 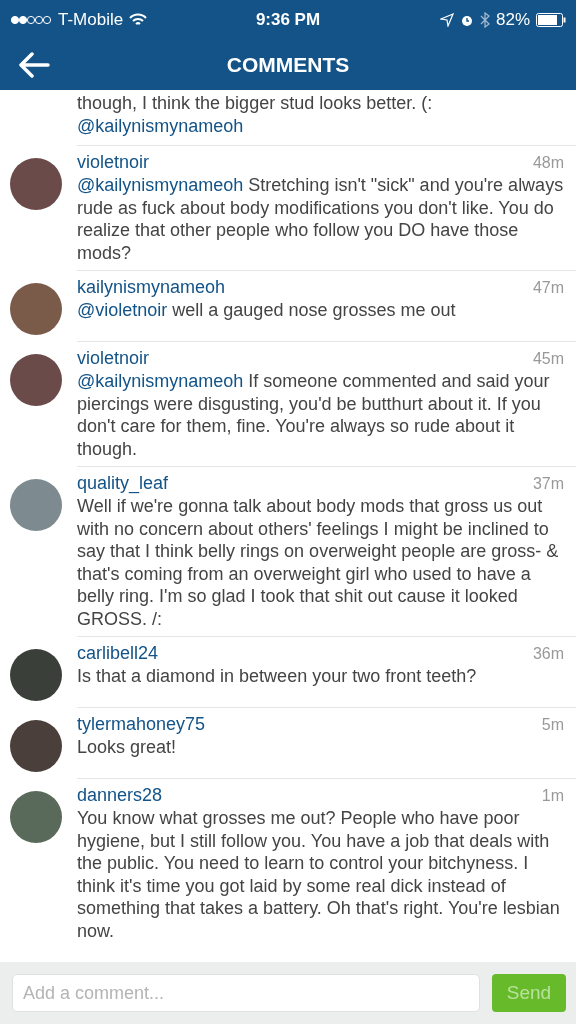 I want to click on comment-time: 5m, so click(x=552, y=725).